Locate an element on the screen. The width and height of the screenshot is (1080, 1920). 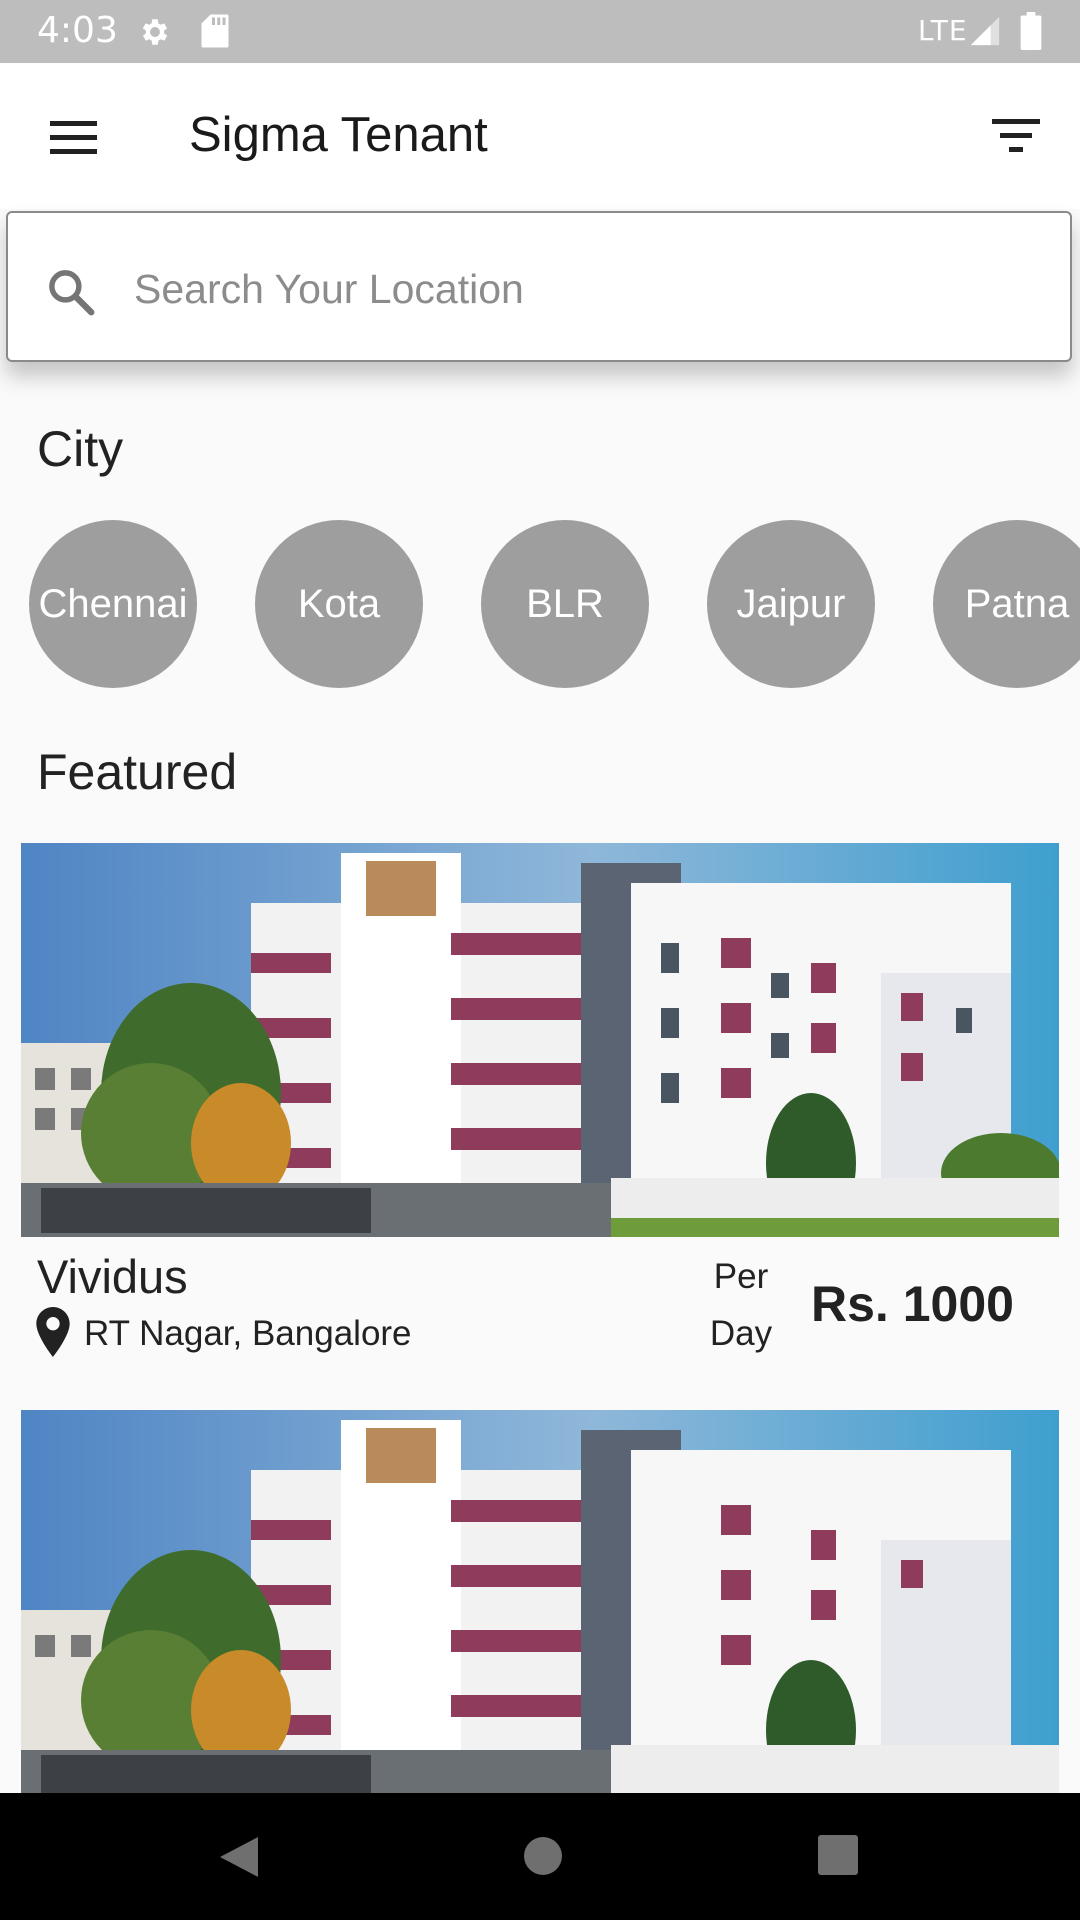
city-section-heading: City is located at coordinates (80, 449).